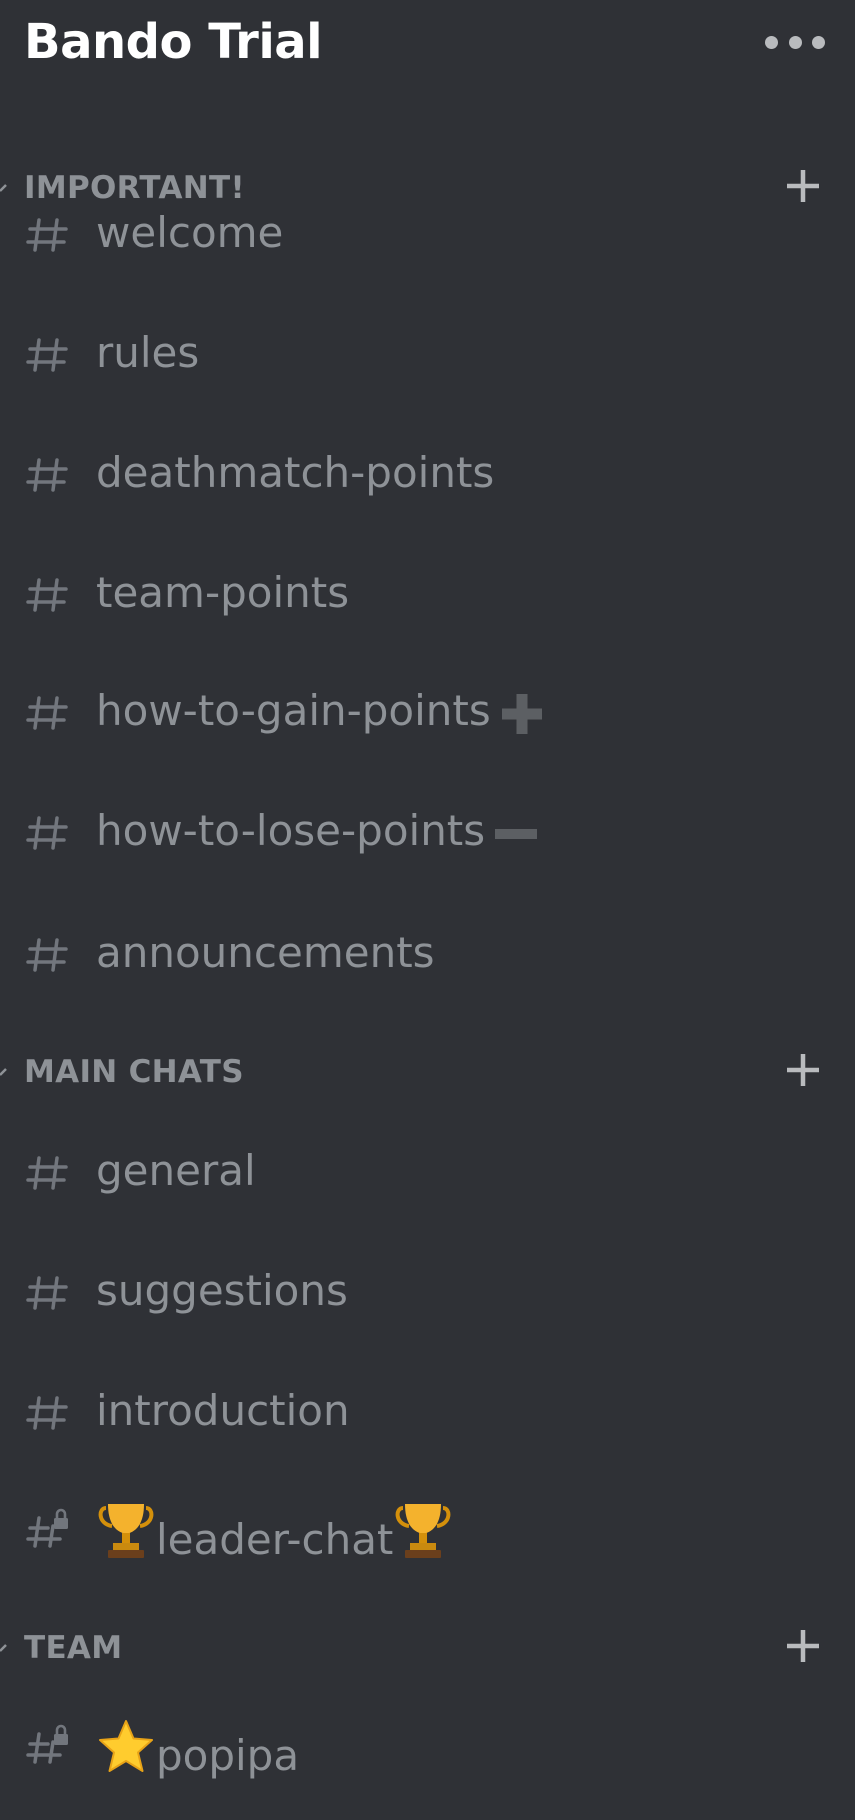 This screenshot has height=1820, width=855. I want to click on category-label: TEAM, so click(73, 1648).